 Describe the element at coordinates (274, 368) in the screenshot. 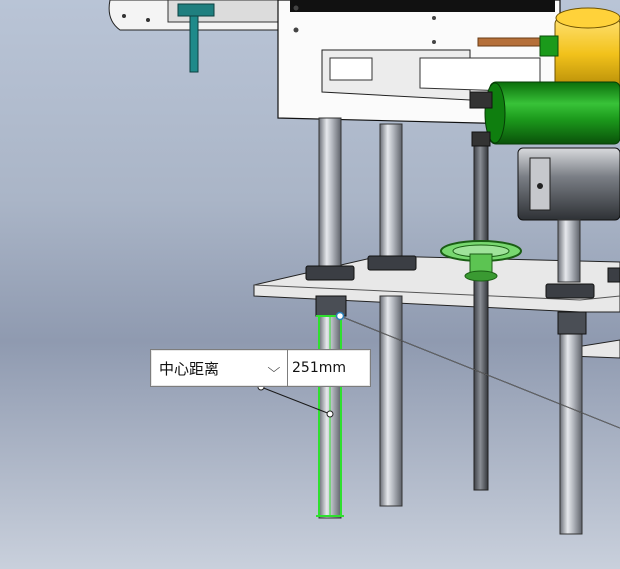

I see `chevron-down-icon: ⌵` at that location.